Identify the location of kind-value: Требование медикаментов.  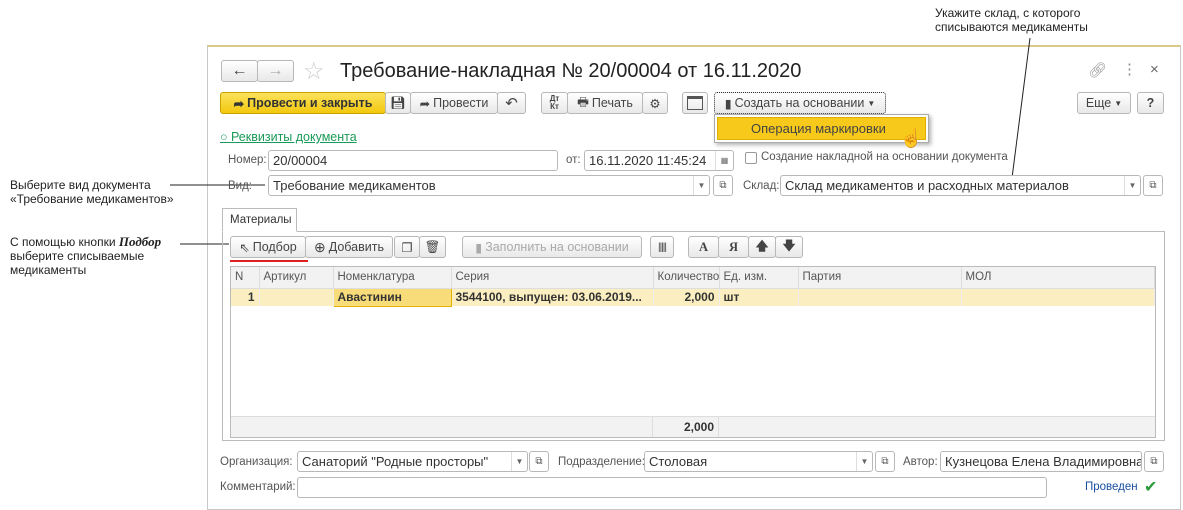
(354, 185).